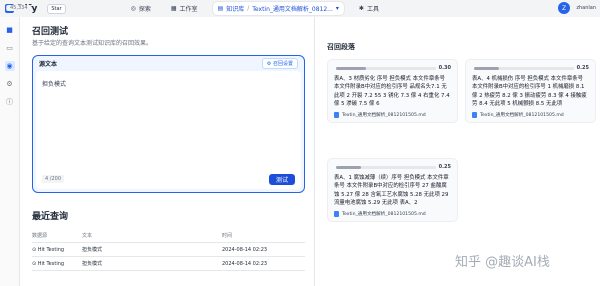 The width and height of the screenshot is (600, 286). Describe the element at coordinates (502, 262) in the screenshot. I see `watermark: 知乎 @趣谈AI栈` at that location.